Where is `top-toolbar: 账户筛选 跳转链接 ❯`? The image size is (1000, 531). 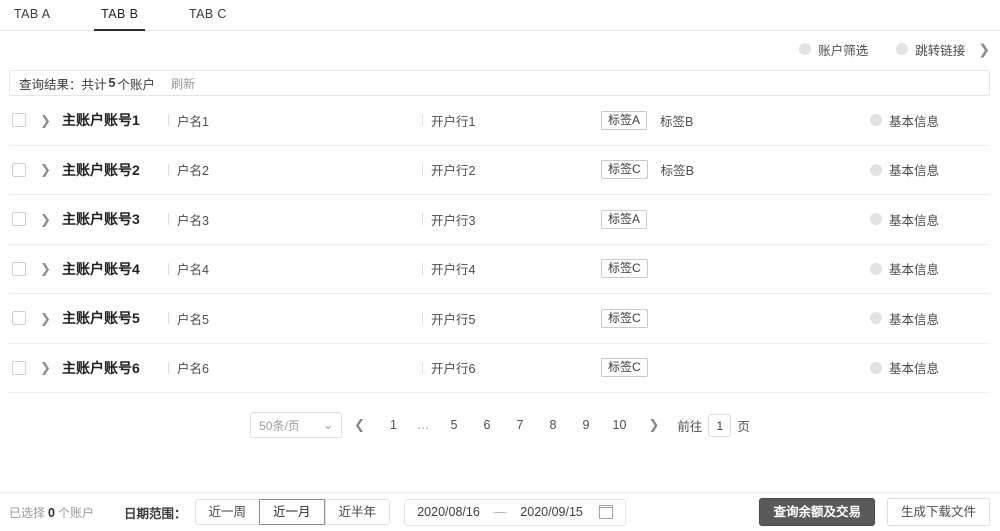
top-toolbar: 账户筛选 跳转链接 ❯ is located at coordinates (500, 49).